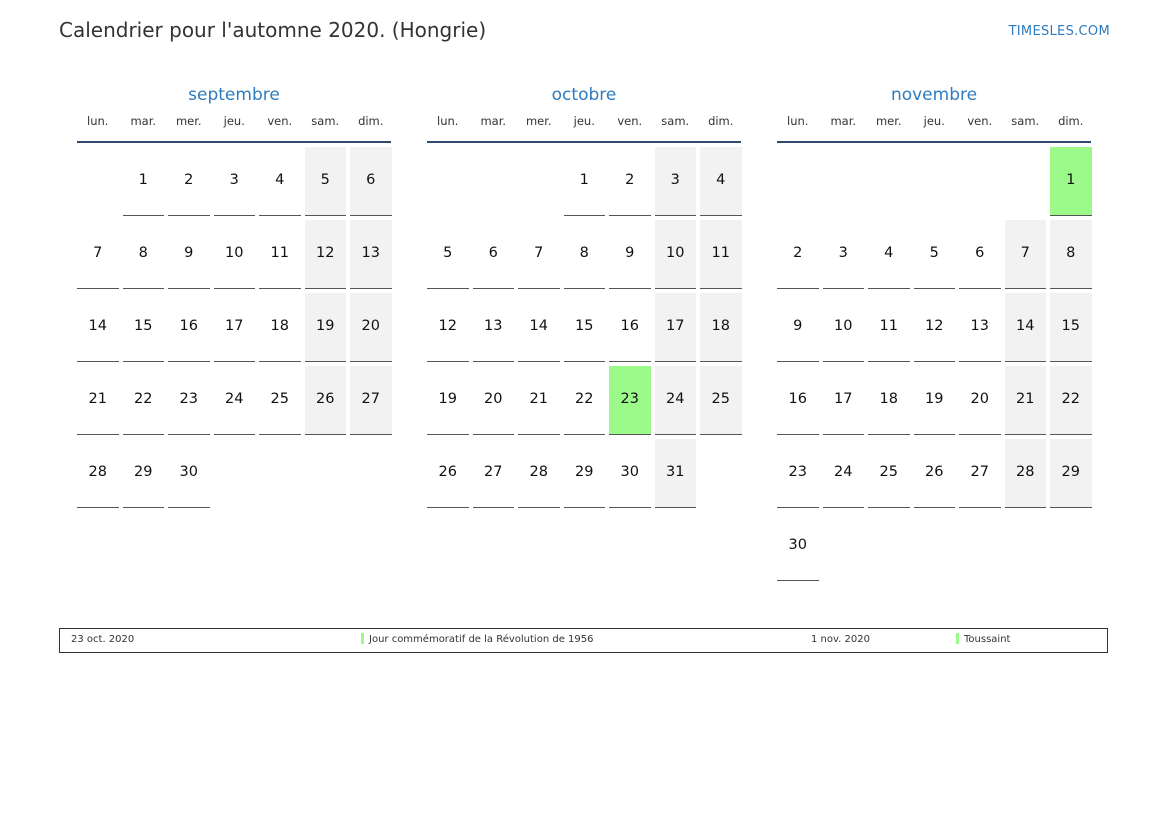  I want to click on empty-cell, so click(494, 181).